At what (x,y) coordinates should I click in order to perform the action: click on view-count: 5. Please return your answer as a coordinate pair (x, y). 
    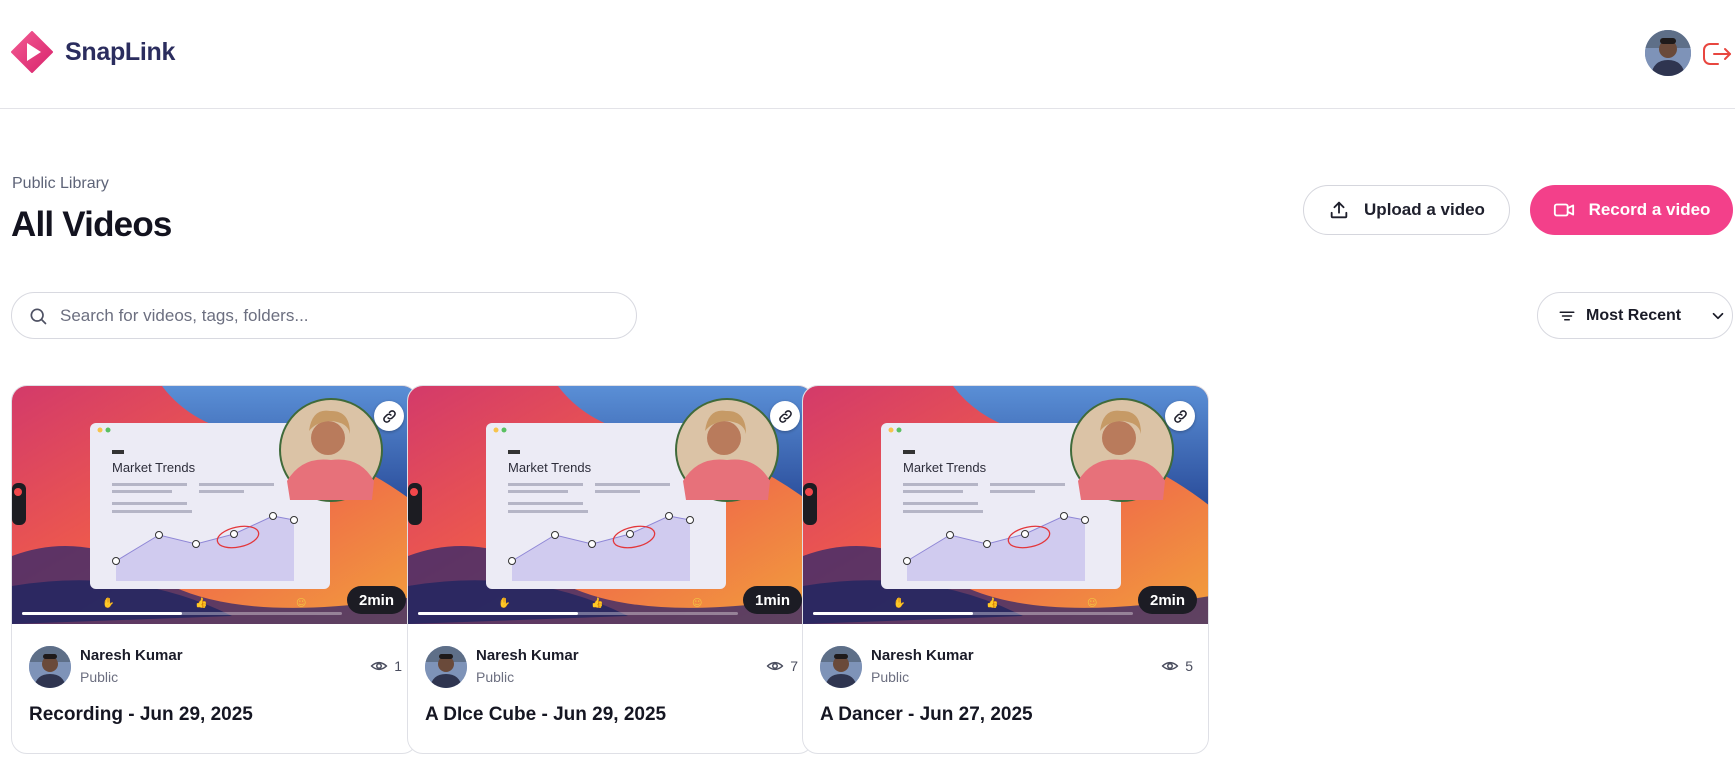
    Looking at the image, I should click on (1177, 666).